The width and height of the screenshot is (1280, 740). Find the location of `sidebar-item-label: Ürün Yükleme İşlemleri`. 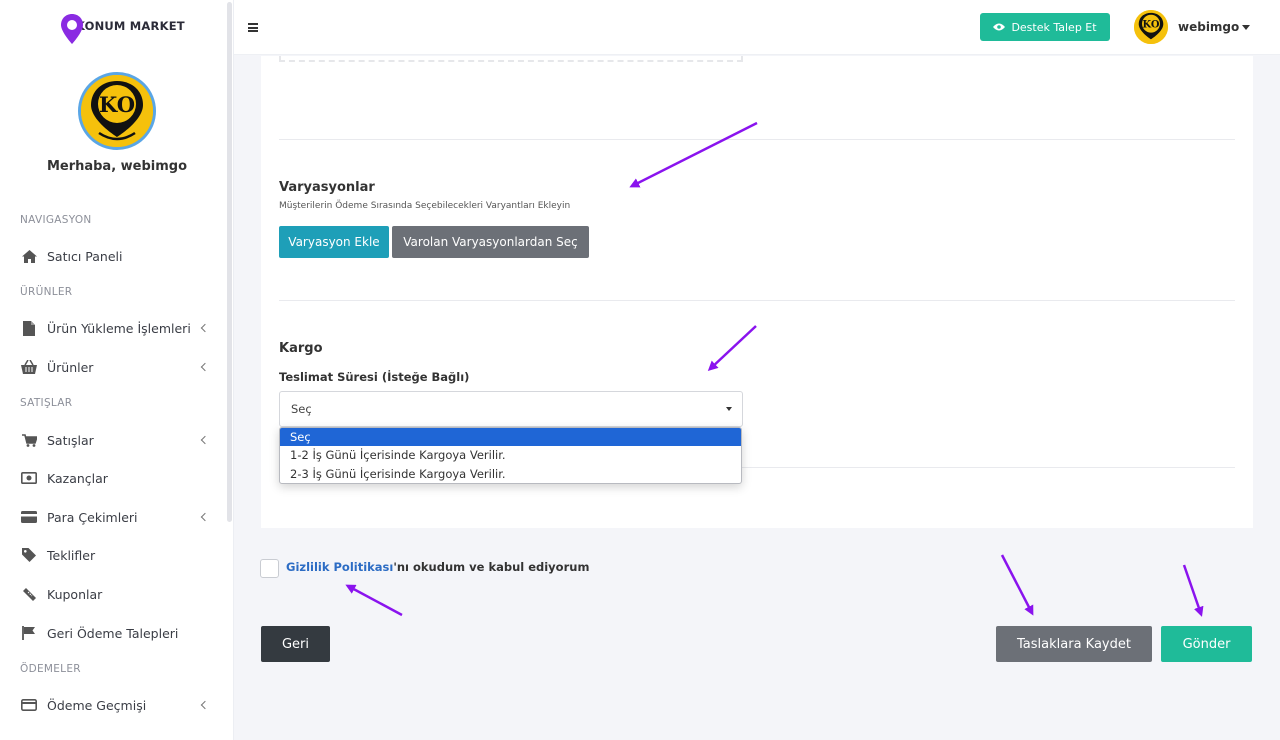

sidebar-item-label: Ürün Yükleme İşlemleri is located at coordinates (119, 328).